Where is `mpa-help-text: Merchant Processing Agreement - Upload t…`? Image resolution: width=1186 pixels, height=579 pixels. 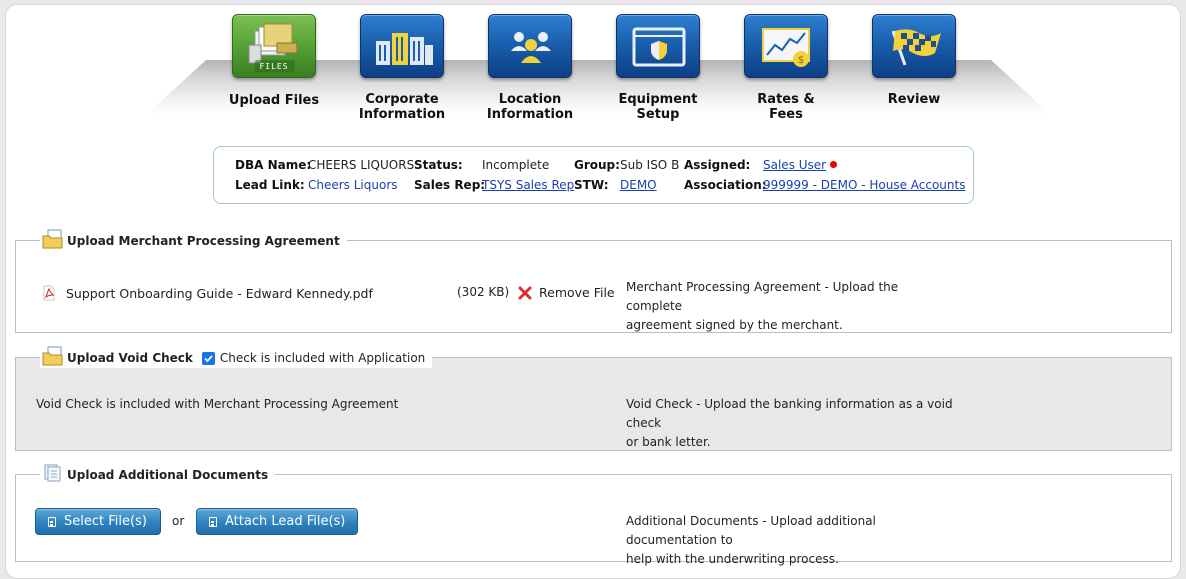 mpa-help-text: Merchant Processing Agreement - Upload t… is located at coordinates (791, 306).